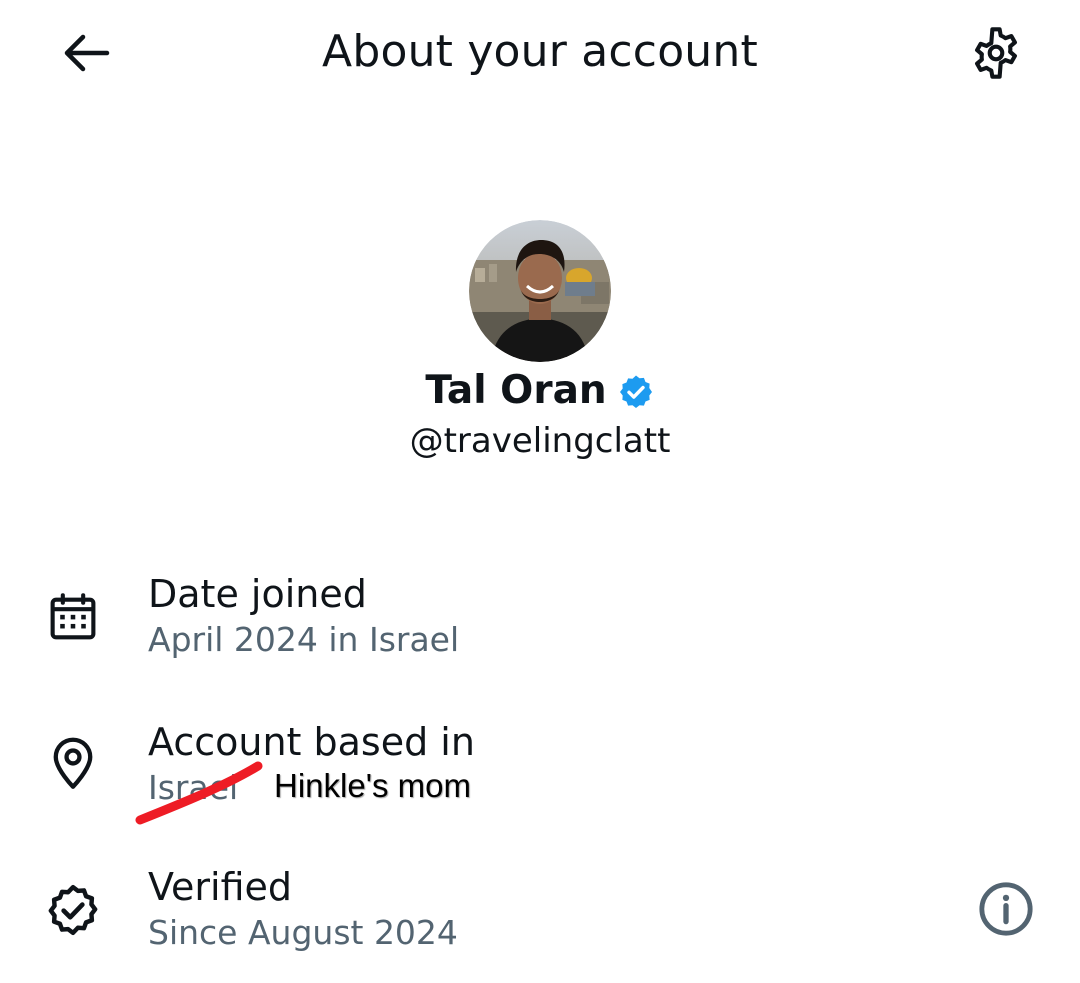 This screenshot has width=1080, height=983. What do you see at coordinates (540, 441) in the screenshot?
I see `username-handle: @travelingclatt` at bounding box center [540, 441].